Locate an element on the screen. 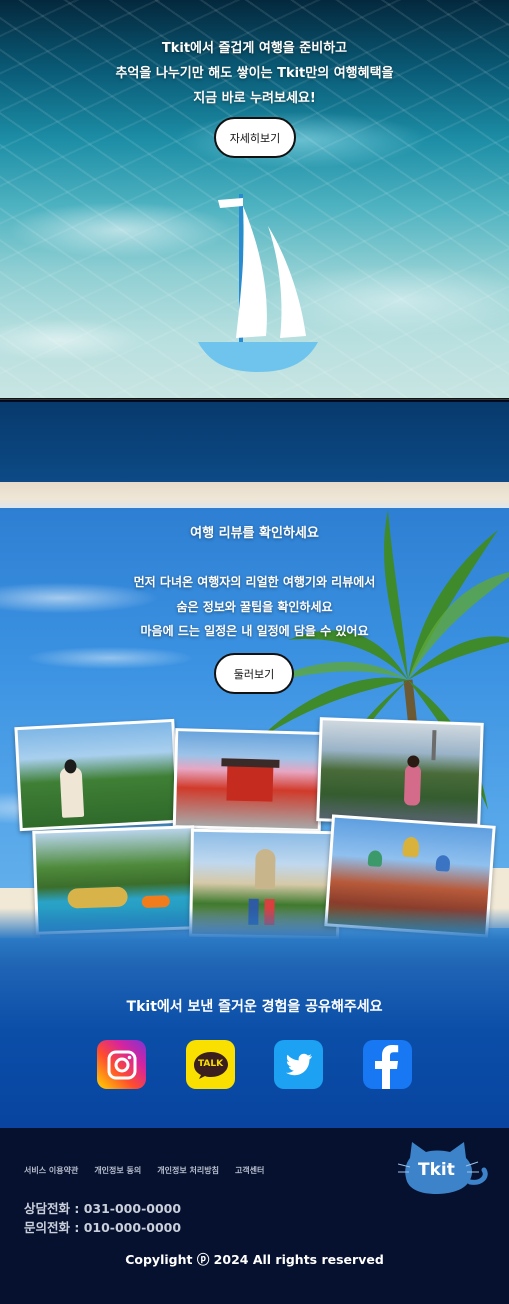  sailboat-illustration is located at coordinates (258, 283).